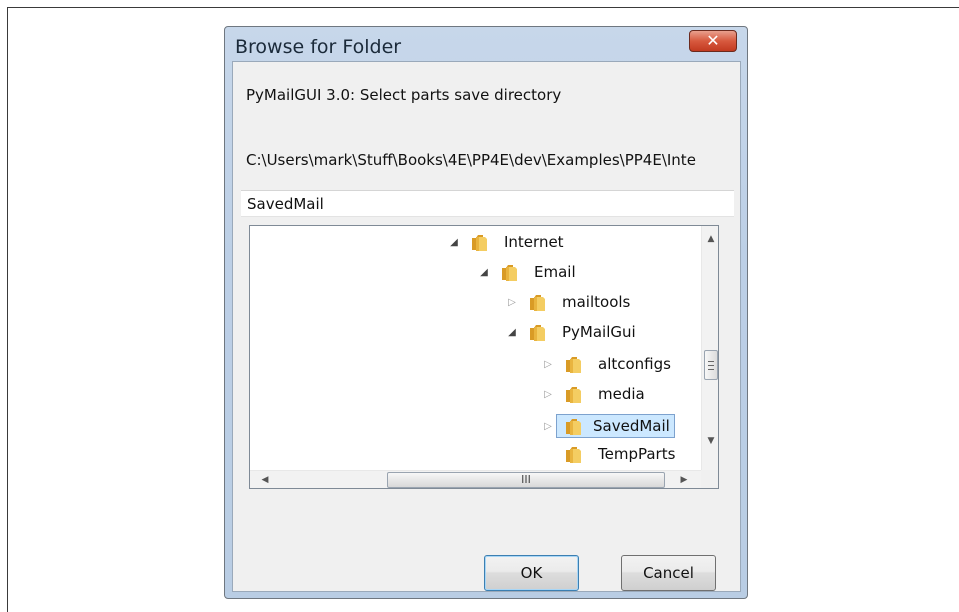 The height and width of the screenshot is (612, 959). What do you see at coordinates (555, 272) in the screenshot?
I see `tree-item-label: Email` at bounding box center [555, 272].